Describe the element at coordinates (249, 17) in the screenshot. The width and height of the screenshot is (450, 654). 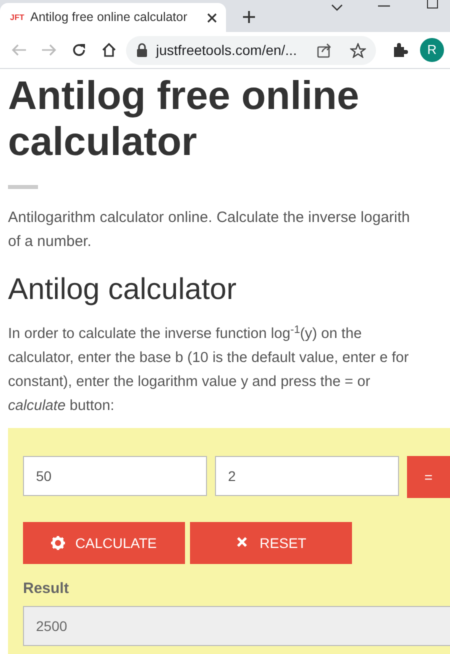
I see `new-tab-icon` at that location.